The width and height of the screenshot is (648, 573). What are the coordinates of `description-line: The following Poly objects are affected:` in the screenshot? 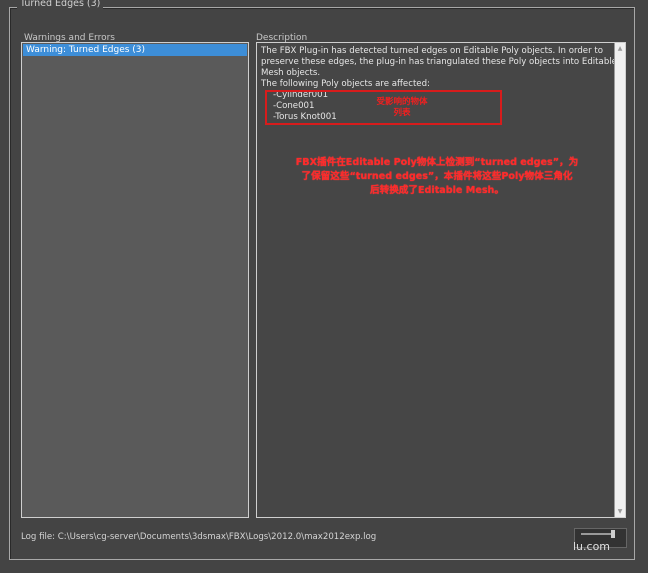 It's located at (345, 84).